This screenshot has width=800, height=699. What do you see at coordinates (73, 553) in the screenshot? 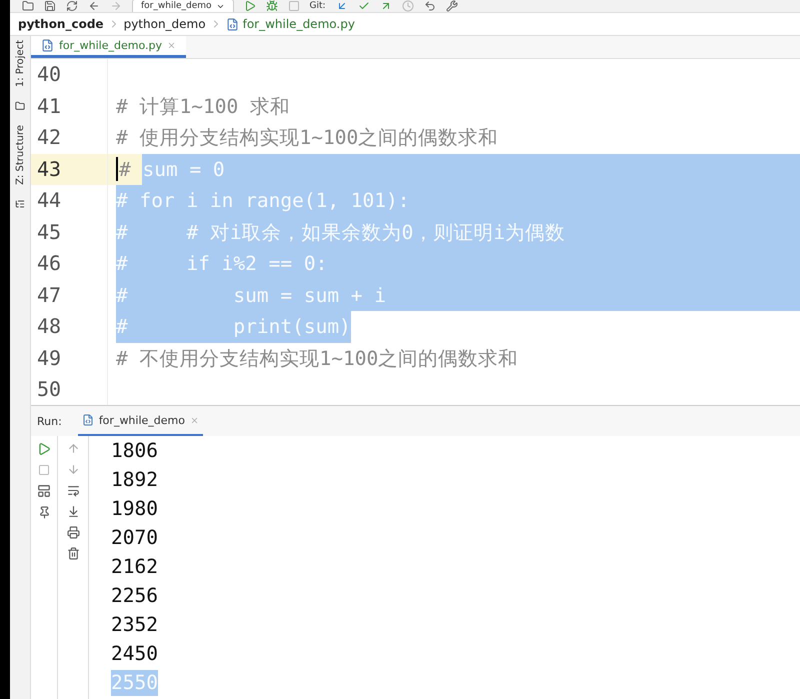
I see `trash-icon` at bounding box center [73, 553].